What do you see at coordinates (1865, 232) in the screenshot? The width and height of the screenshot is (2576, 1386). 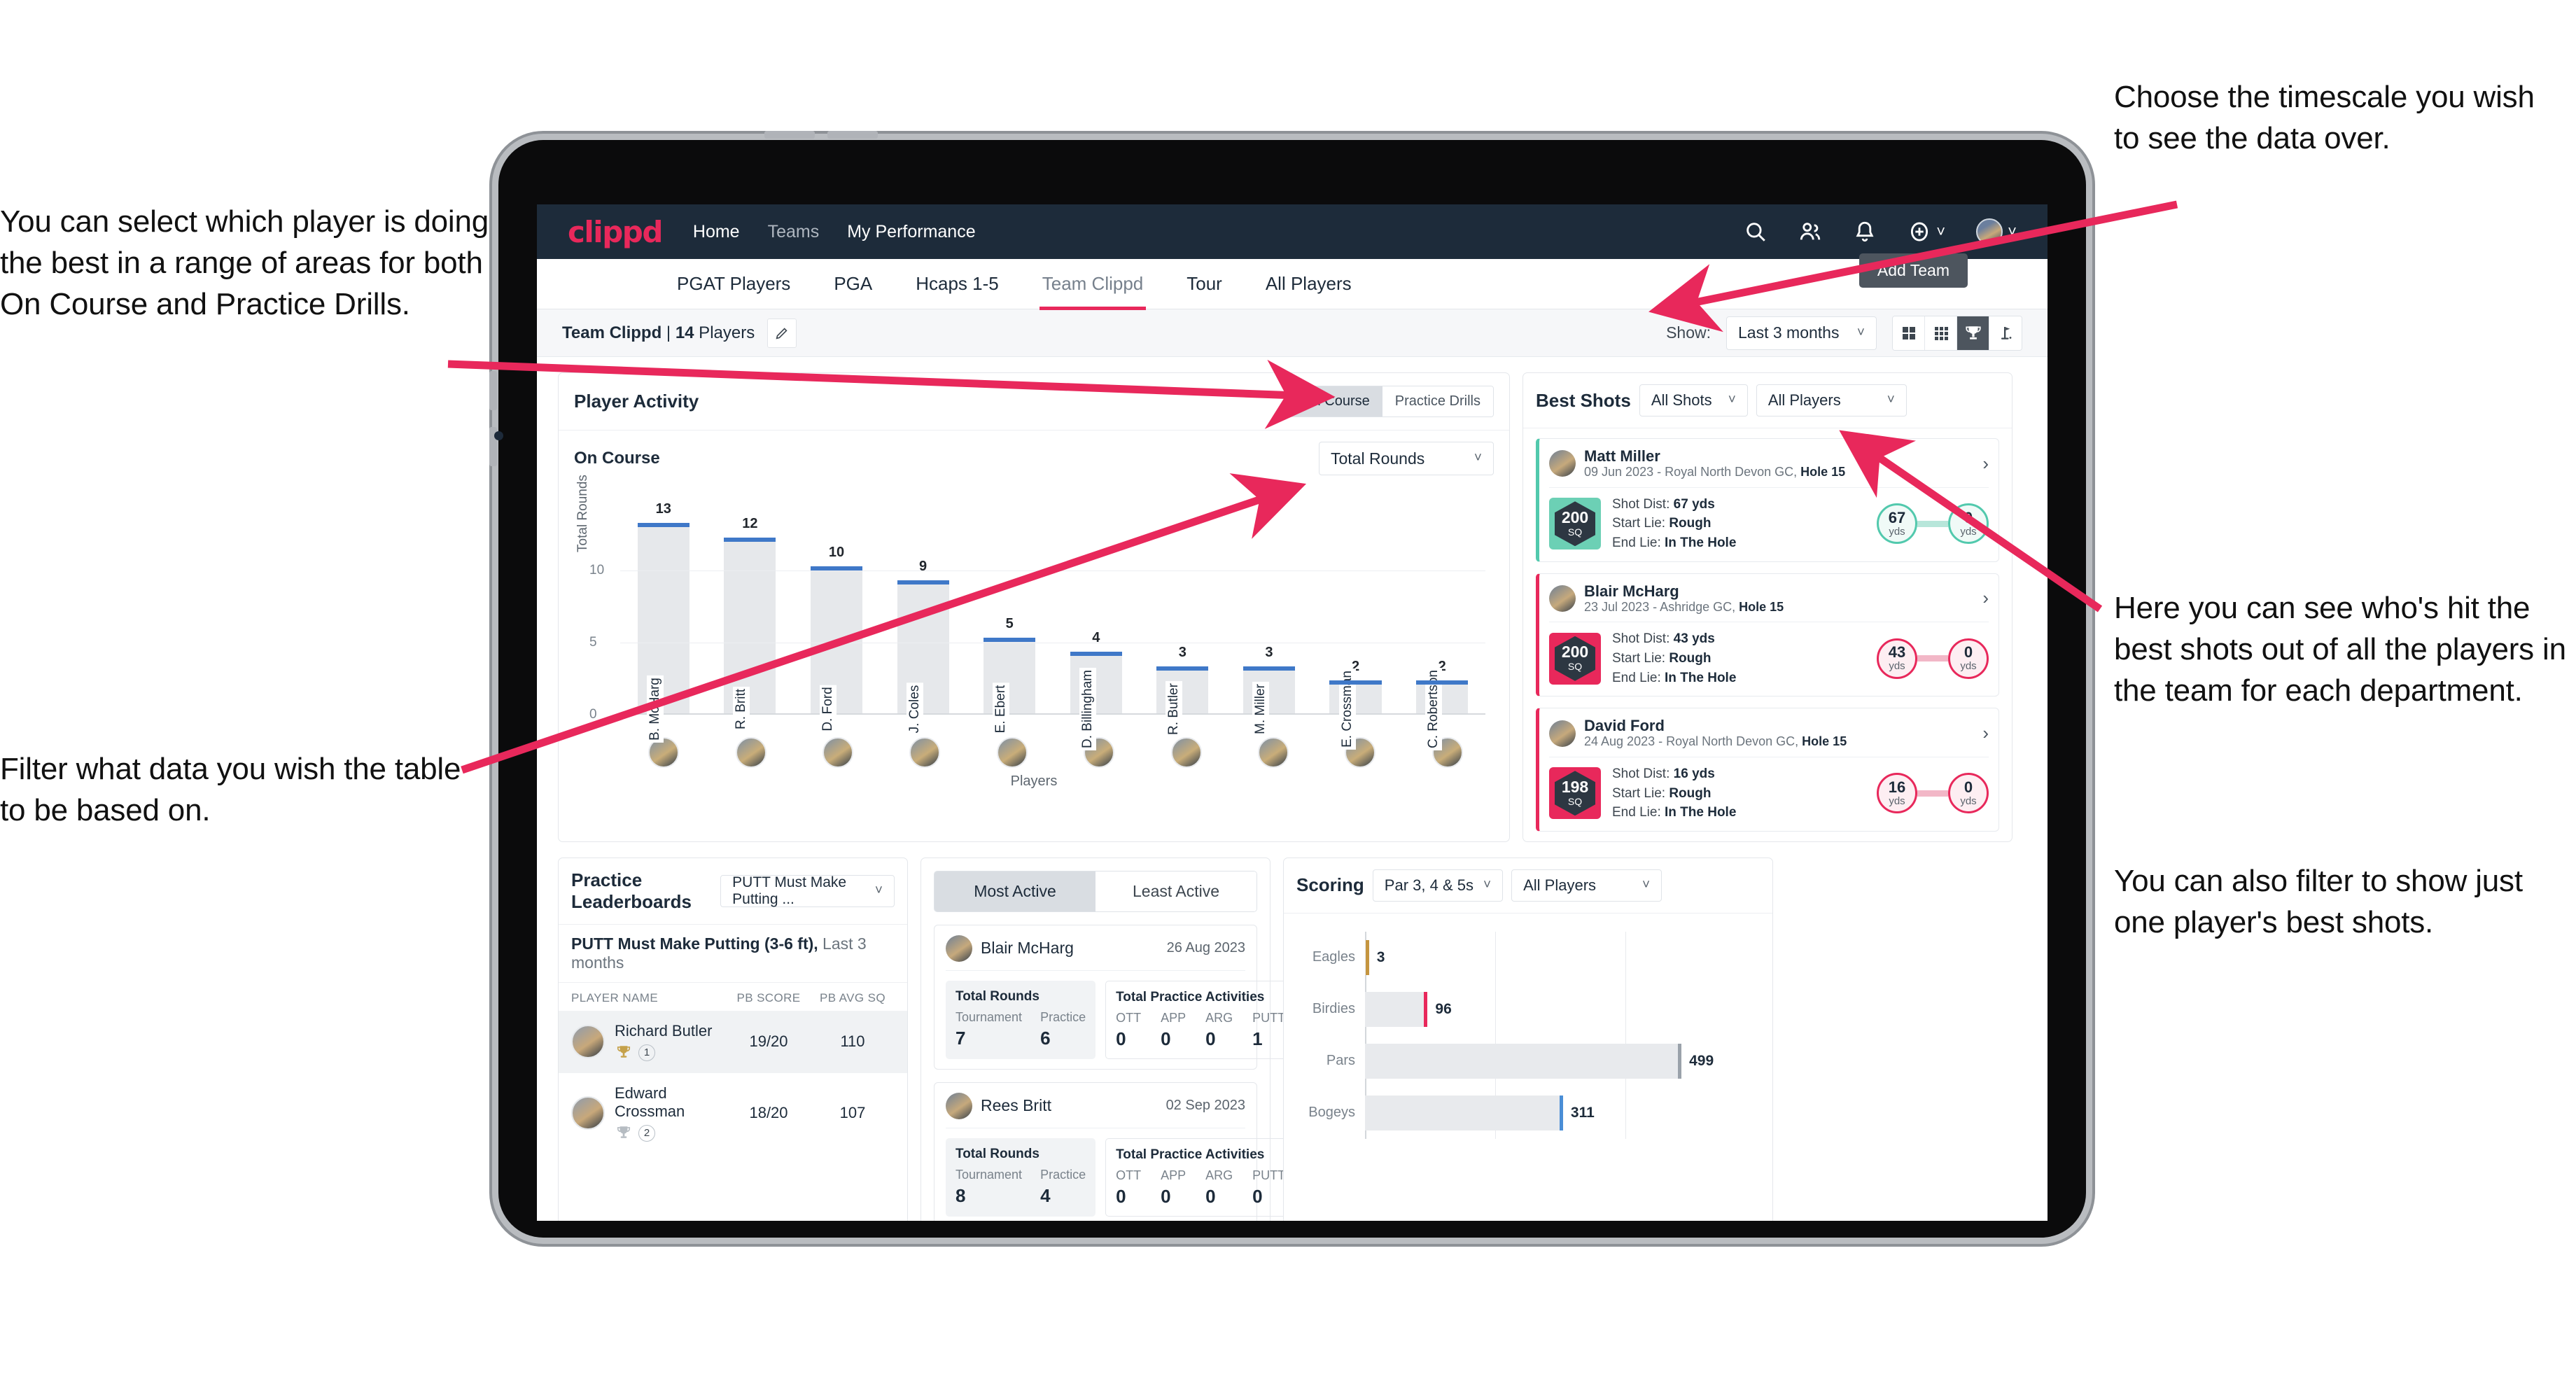 I see `bell-icon` at bounding box center [1865, 232].